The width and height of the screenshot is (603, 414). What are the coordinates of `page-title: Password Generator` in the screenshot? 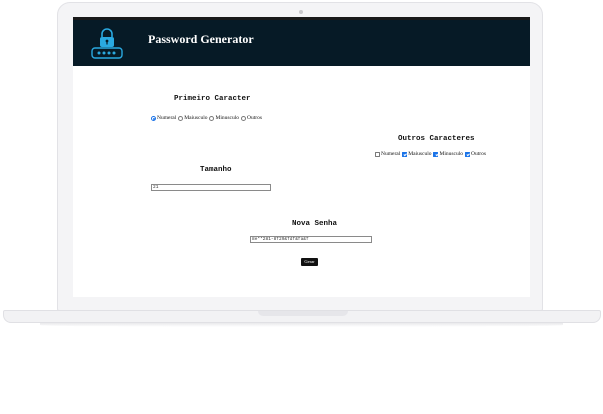 It's located at (201, 39).